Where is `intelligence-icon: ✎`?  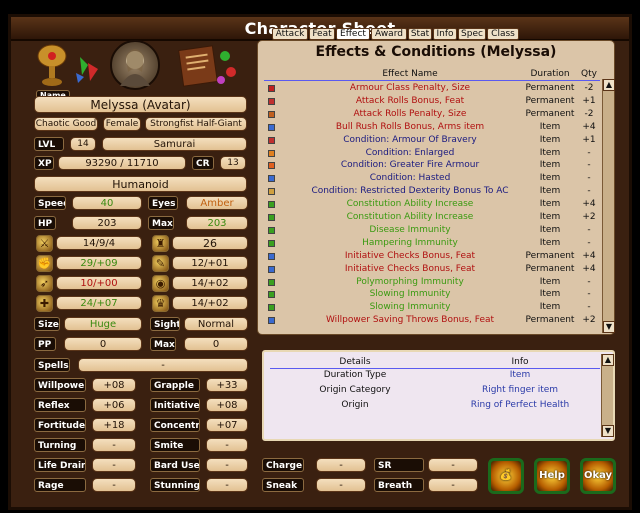
intelligence-icon: ✎ is located at coordinates (160, 263).